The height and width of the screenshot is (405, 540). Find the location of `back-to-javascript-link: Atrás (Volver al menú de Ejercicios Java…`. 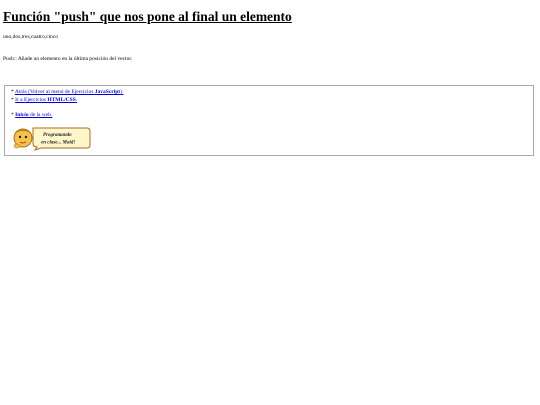

back-to-javascript-link: Atrás (Volver al menú de Ejercicios Java… is located at coordinates (69, 92).